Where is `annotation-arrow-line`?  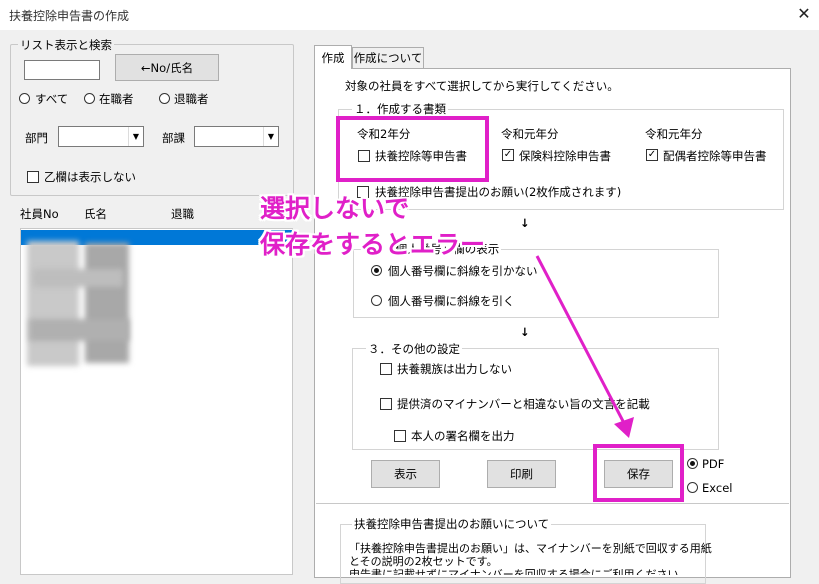 annotation-arrow-line is located at coordinates (581, 340).